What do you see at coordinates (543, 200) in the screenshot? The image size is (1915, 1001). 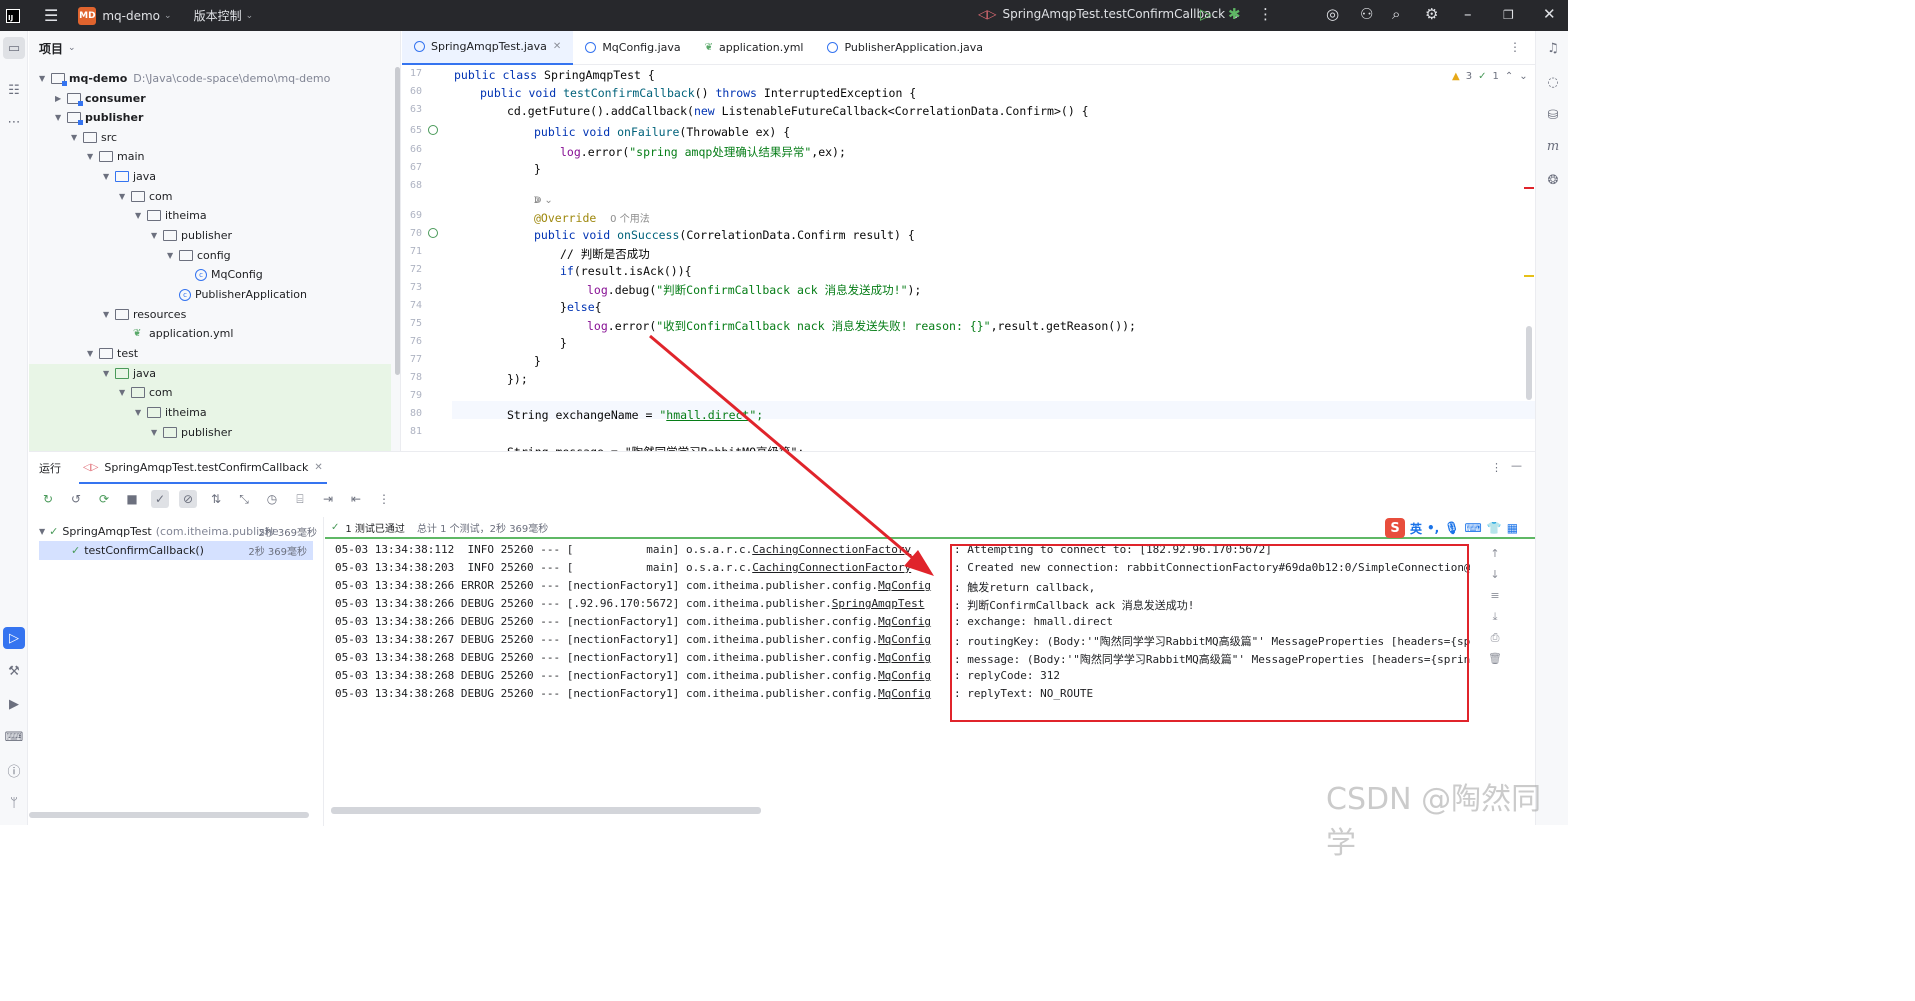 I see `inlay-hint: ↇ ⌄` at bounding box center [543, 200].